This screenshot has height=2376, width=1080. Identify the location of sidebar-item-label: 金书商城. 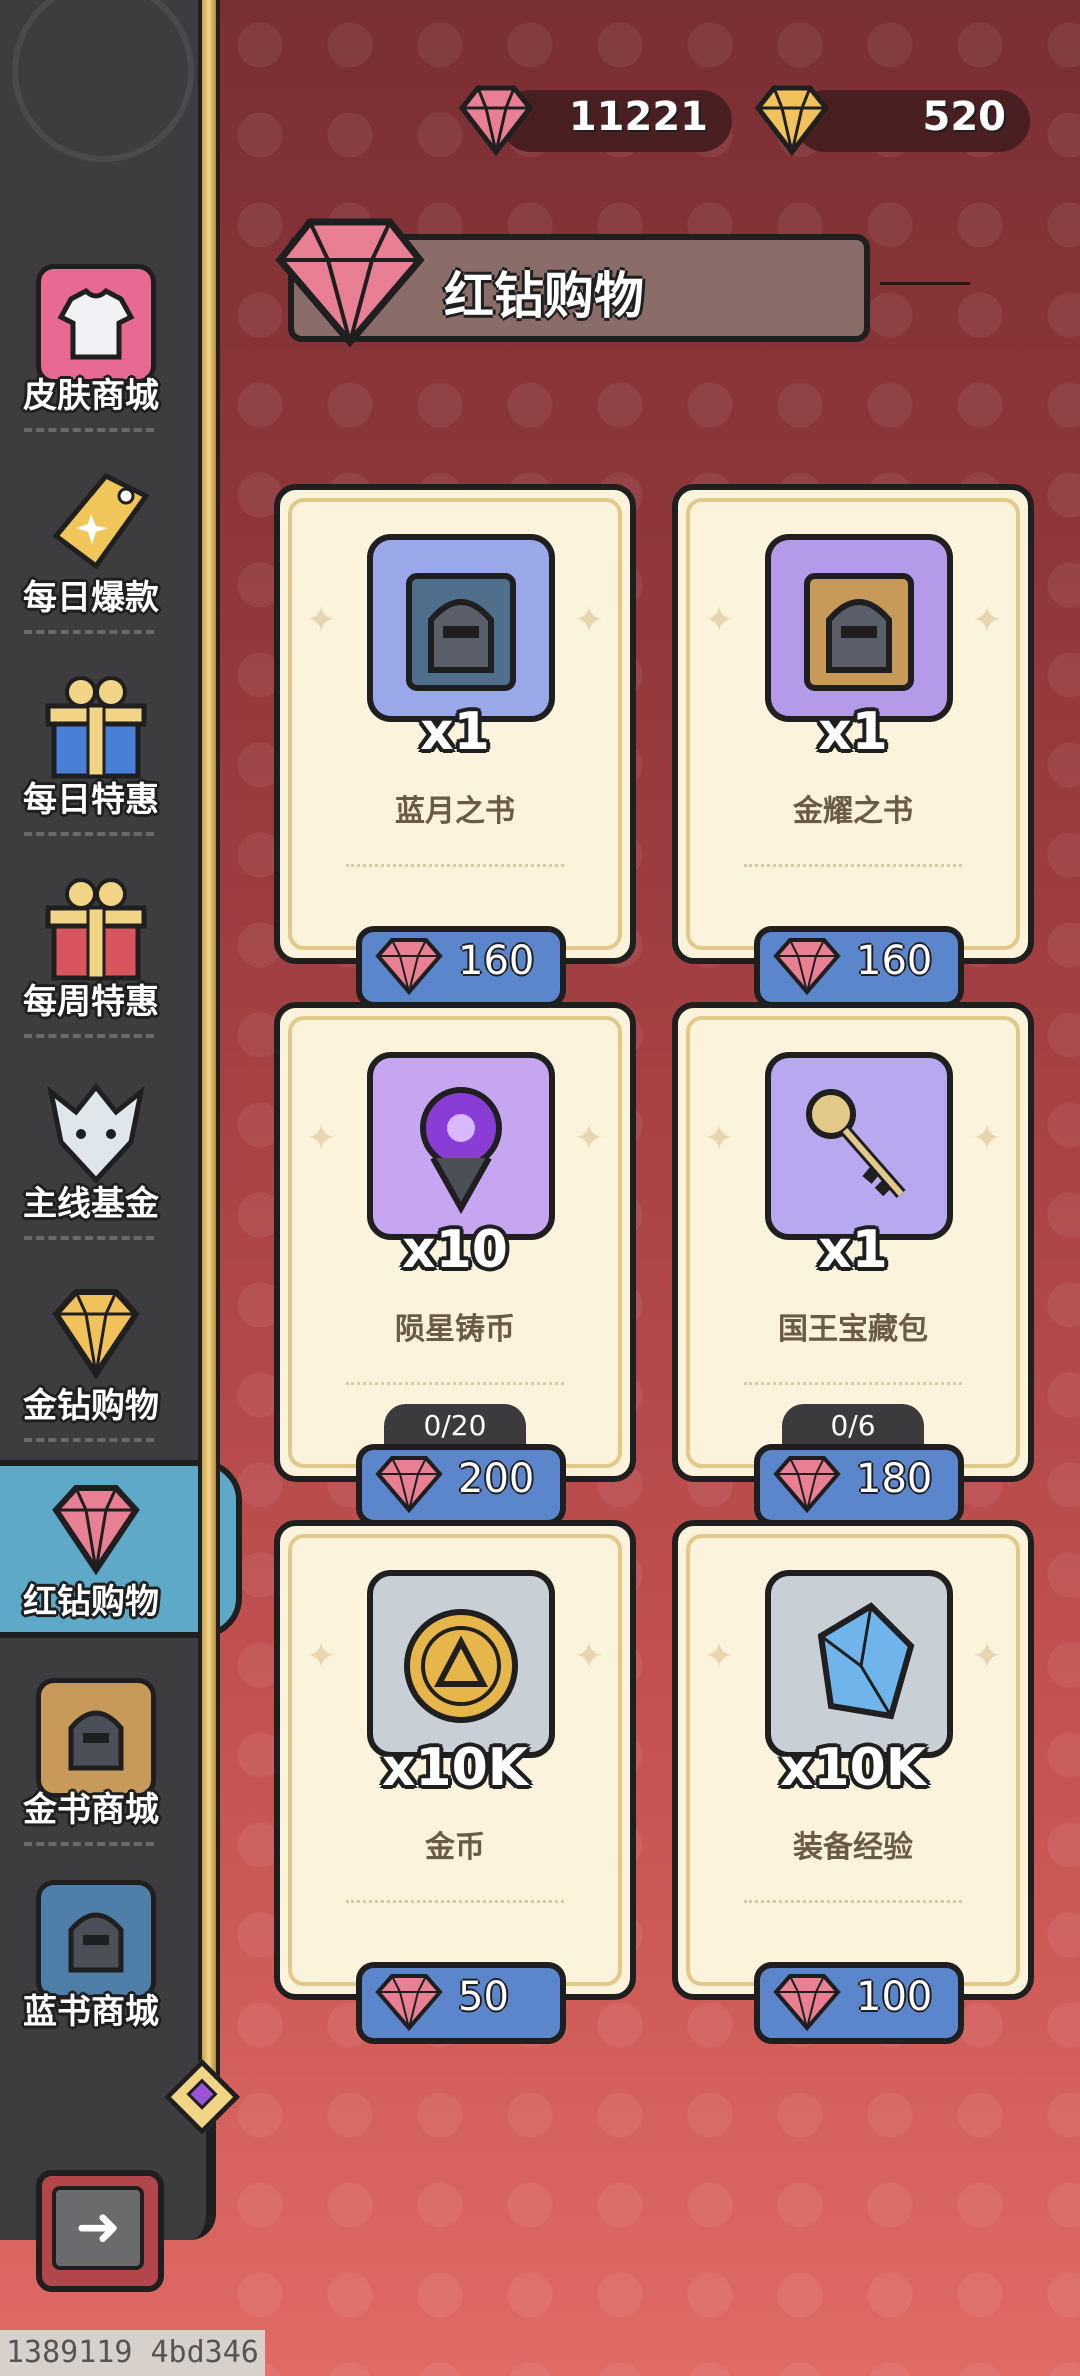
(91, 1810).